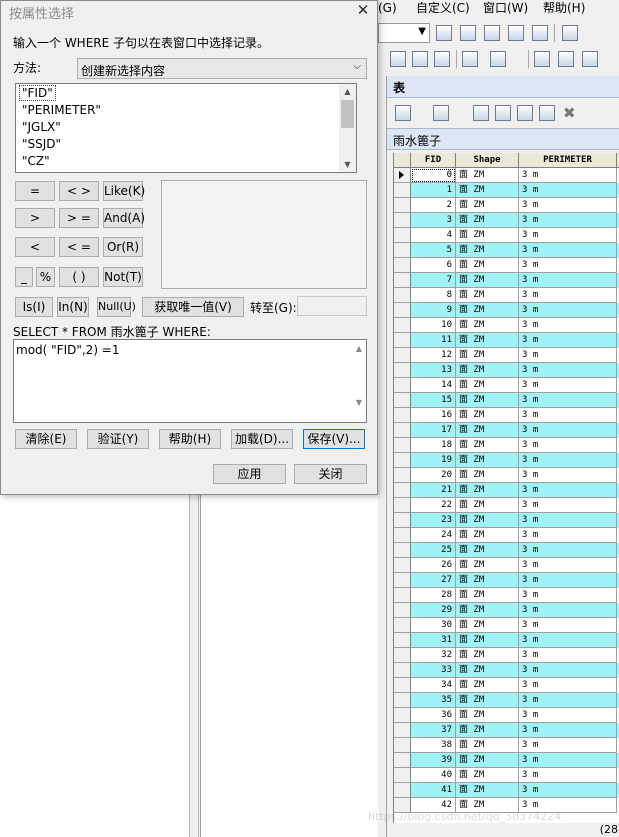 The image size is (619, 837). Describe the element at coordinates (249, 474) in the screenshot. I see `apply-button: 应用` at that location.